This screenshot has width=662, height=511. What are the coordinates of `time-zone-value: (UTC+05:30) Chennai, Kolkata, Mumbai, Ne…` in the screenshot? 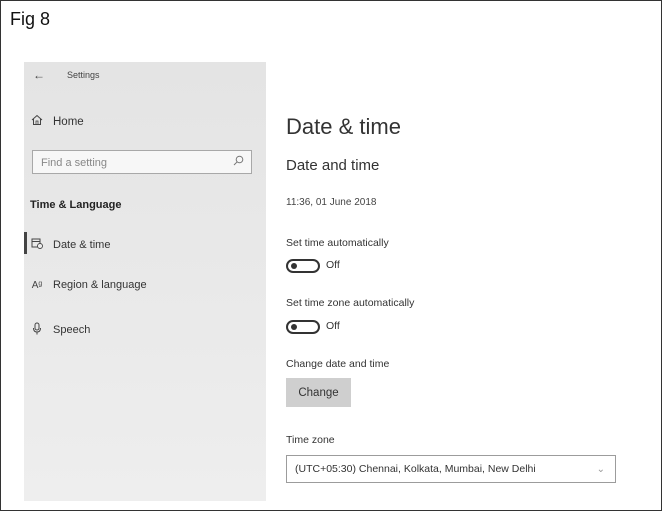 It's located at (415, 469).